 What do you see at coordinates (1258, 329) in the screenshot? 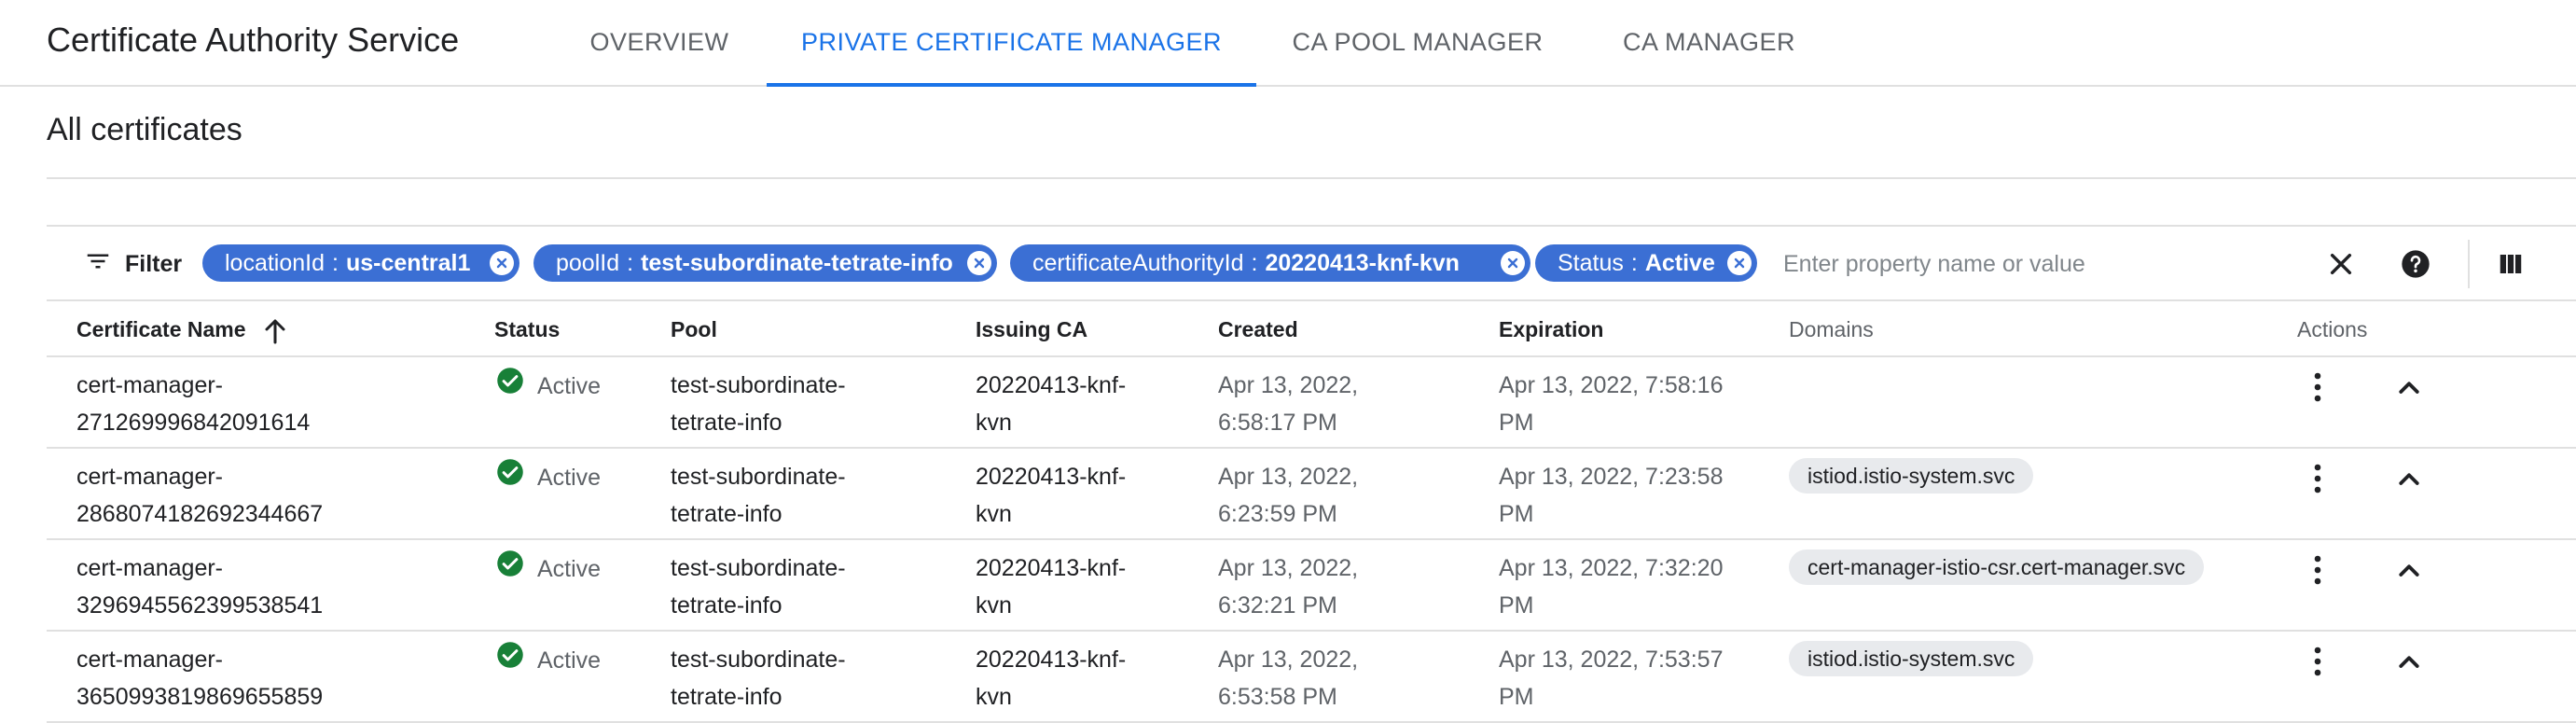
I see `column-header-created: Created` at bounding box center [1258, 329].